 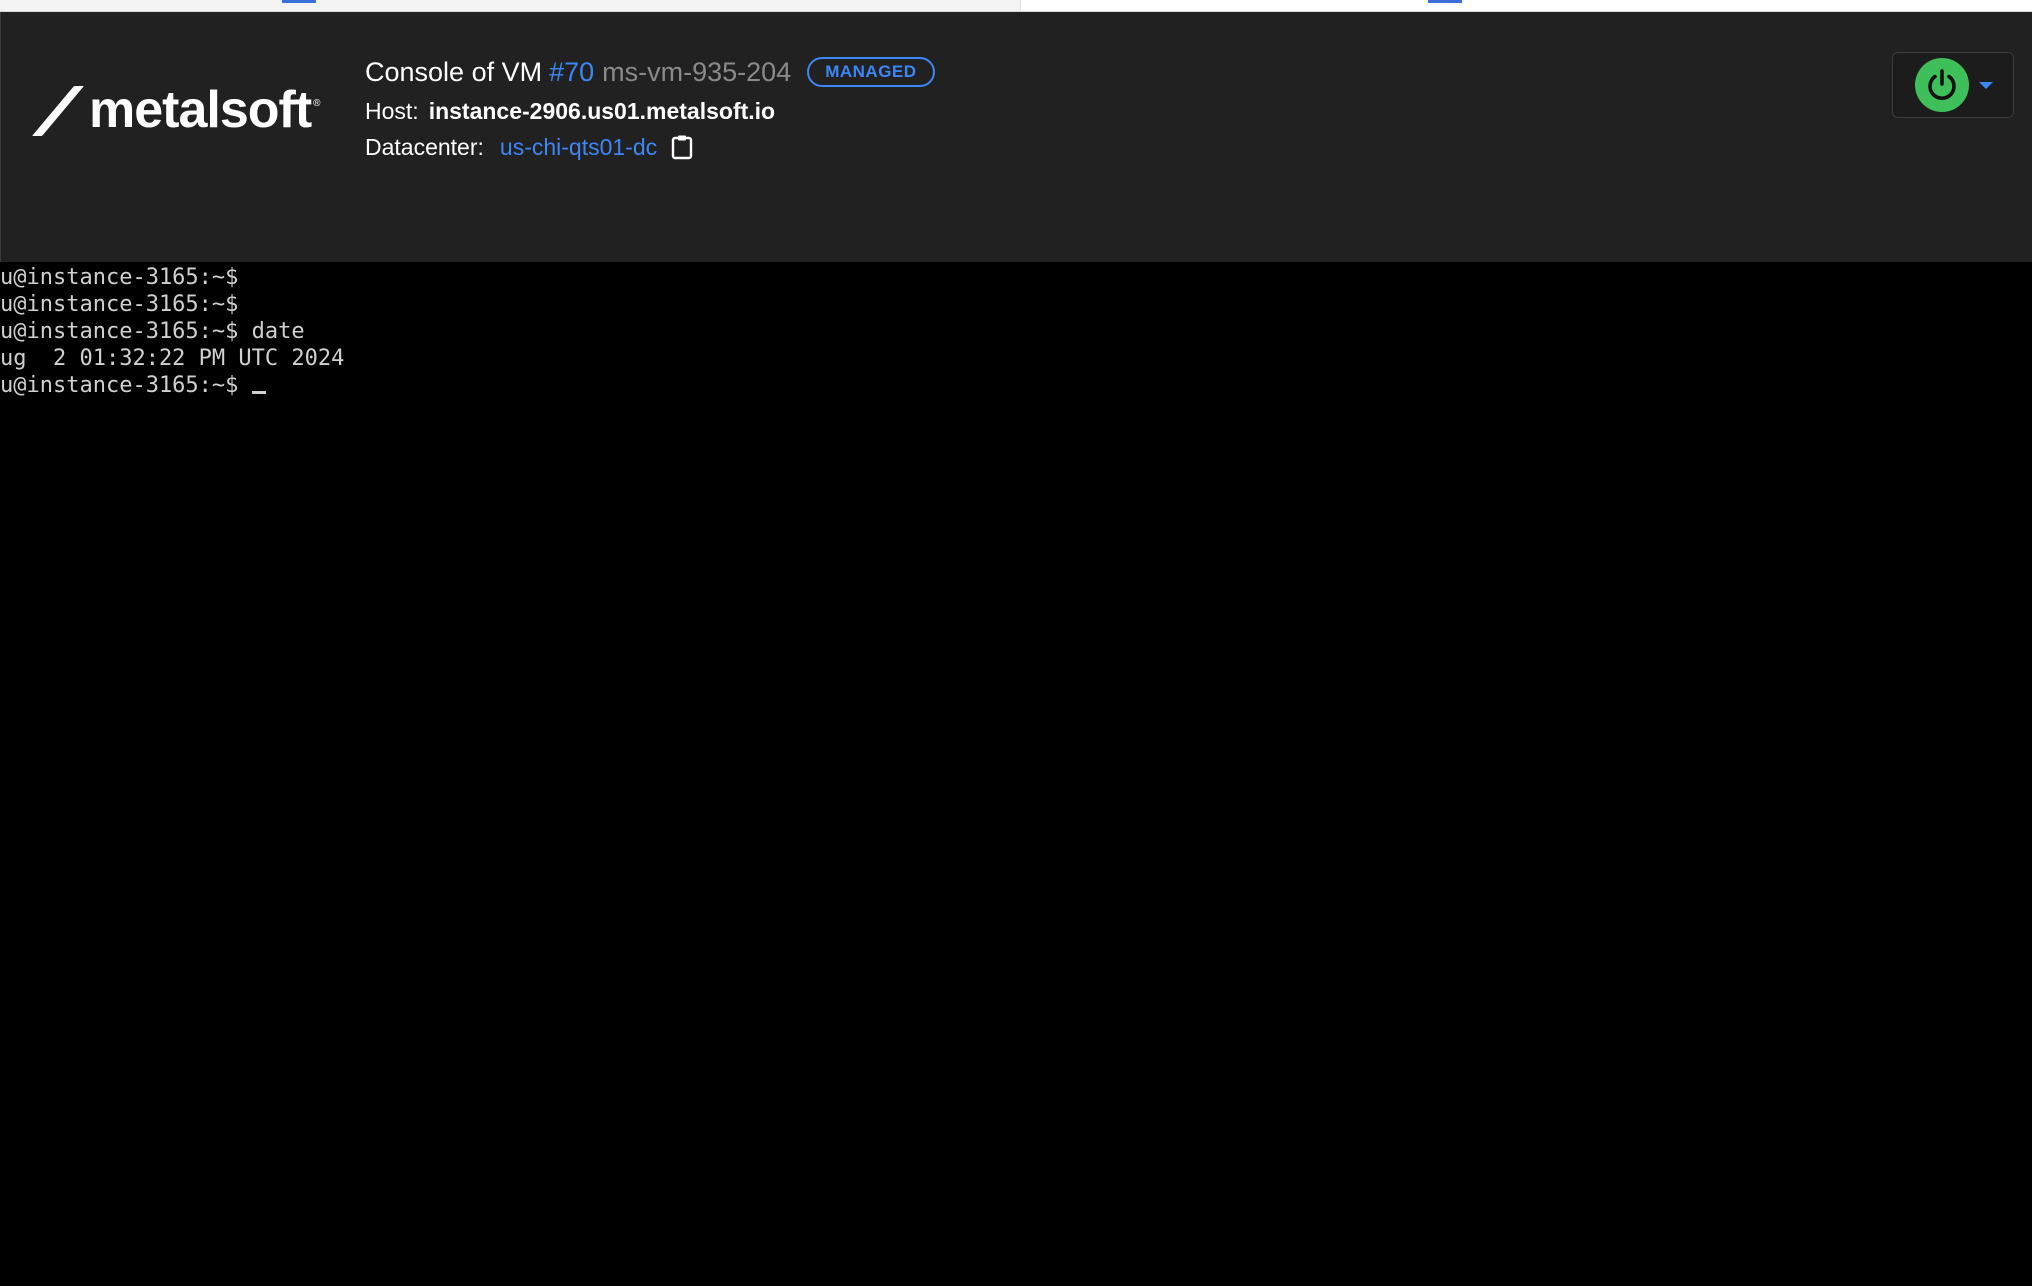 I want to click on page-title: Console of VM #70 ms-vm-935-204 MANAGED, so click(x=650, y=72).